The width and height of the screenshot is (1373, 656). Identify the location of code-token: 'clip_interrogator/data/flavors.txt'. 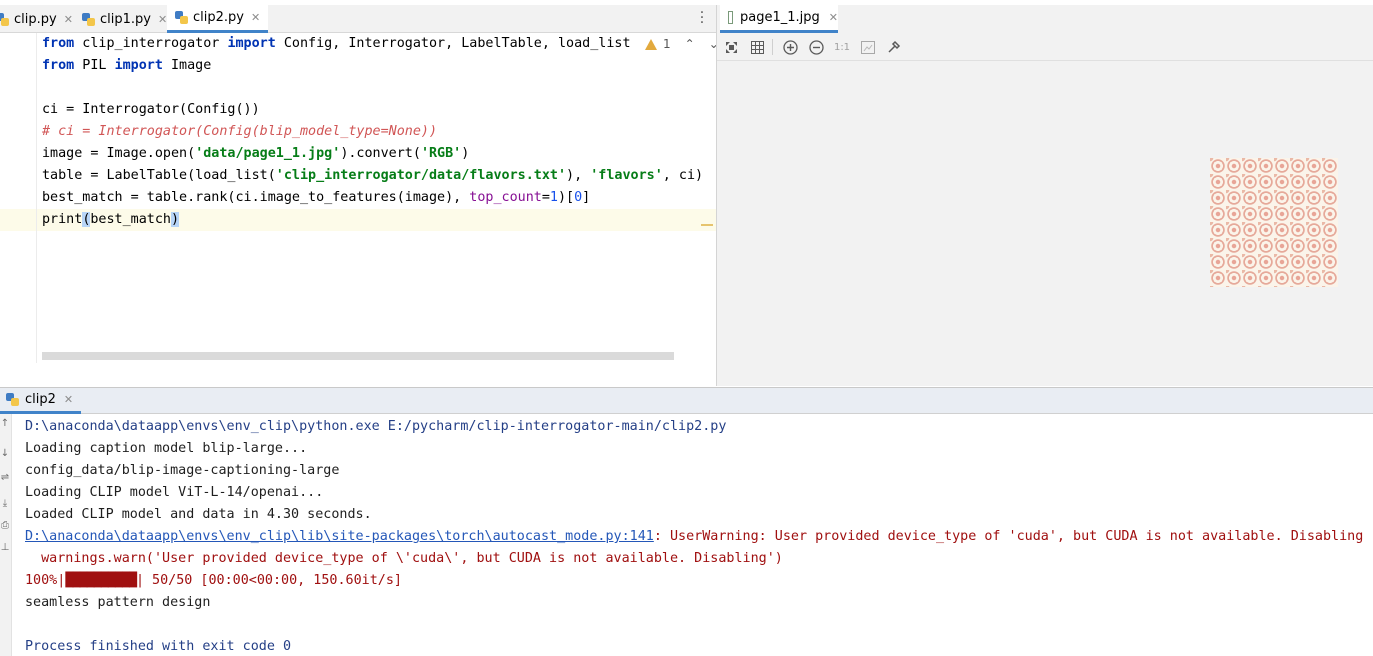
(421, 175).